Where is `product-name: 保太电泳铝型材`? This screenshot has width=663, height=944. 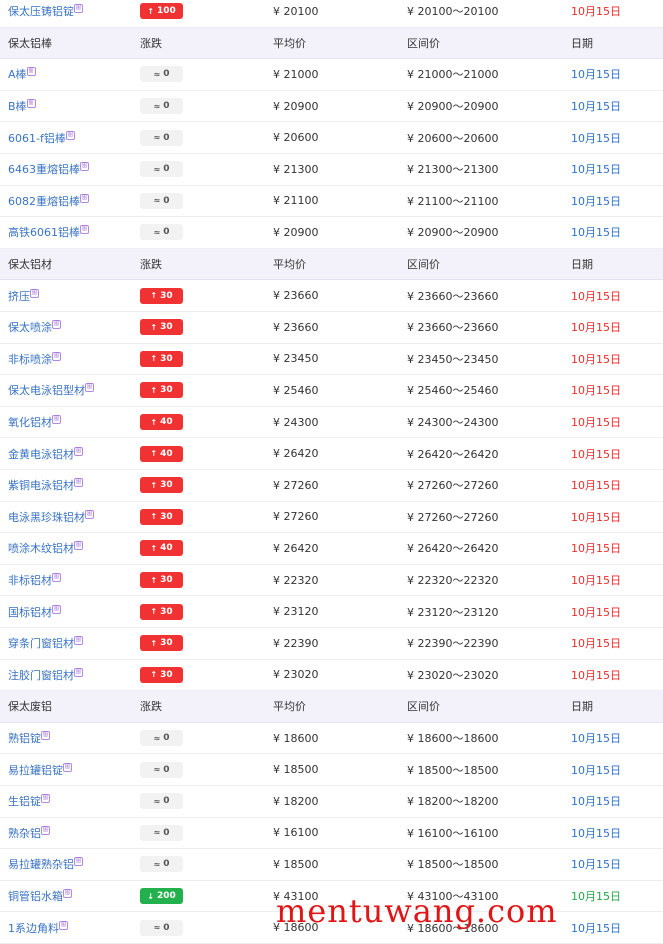 product-name: 保太电泳铝型材 is located at coordinates (46, 390).